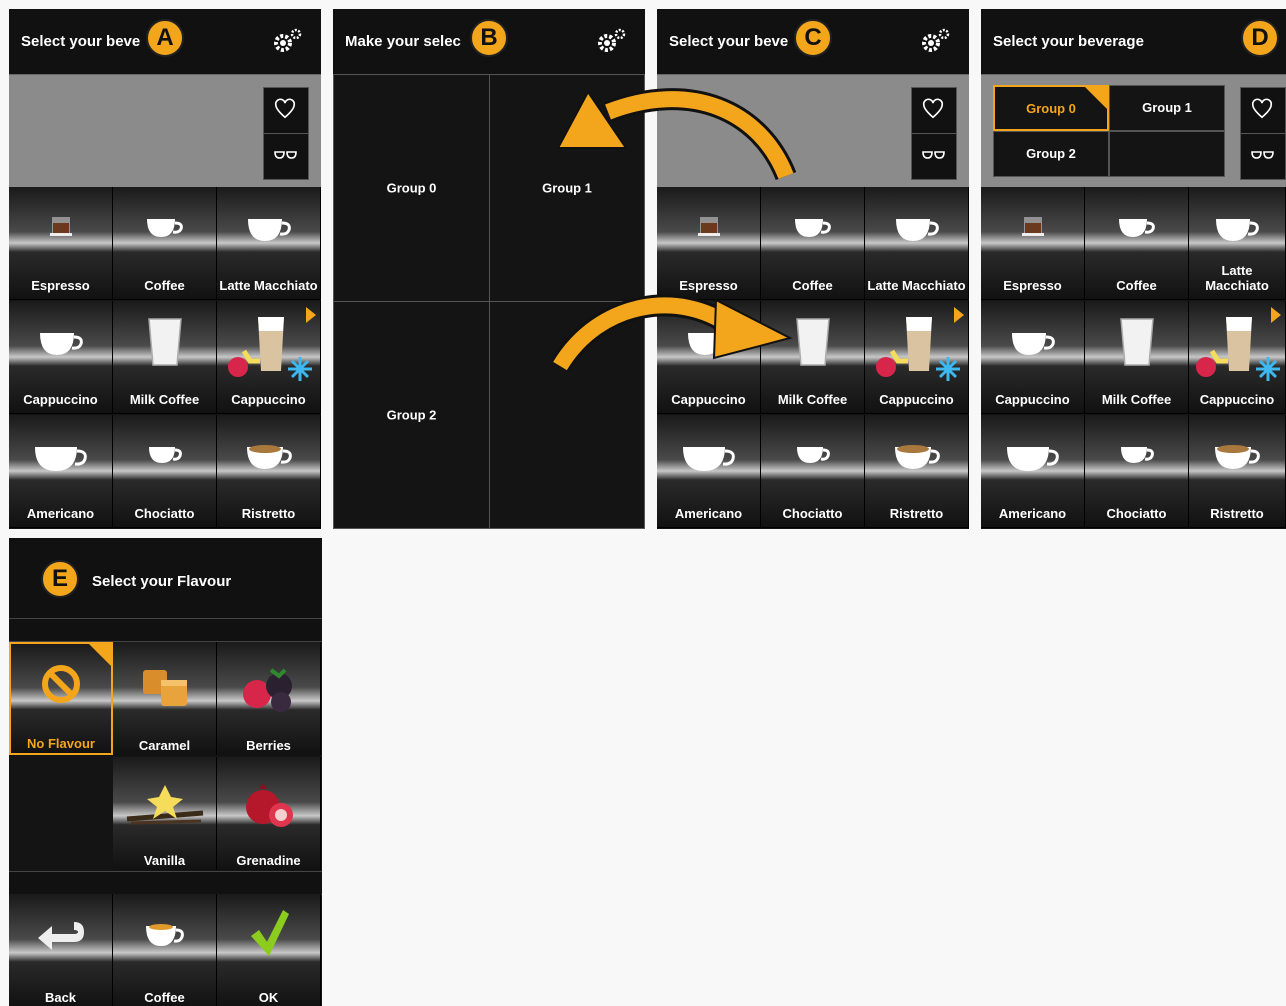 Image resolution: width=1286 pixels, height=1006 pixels. What do you see at coordinates (752, 329) in the screenshot?
I see `arrow-head-right` at bounding box center [752, 329].